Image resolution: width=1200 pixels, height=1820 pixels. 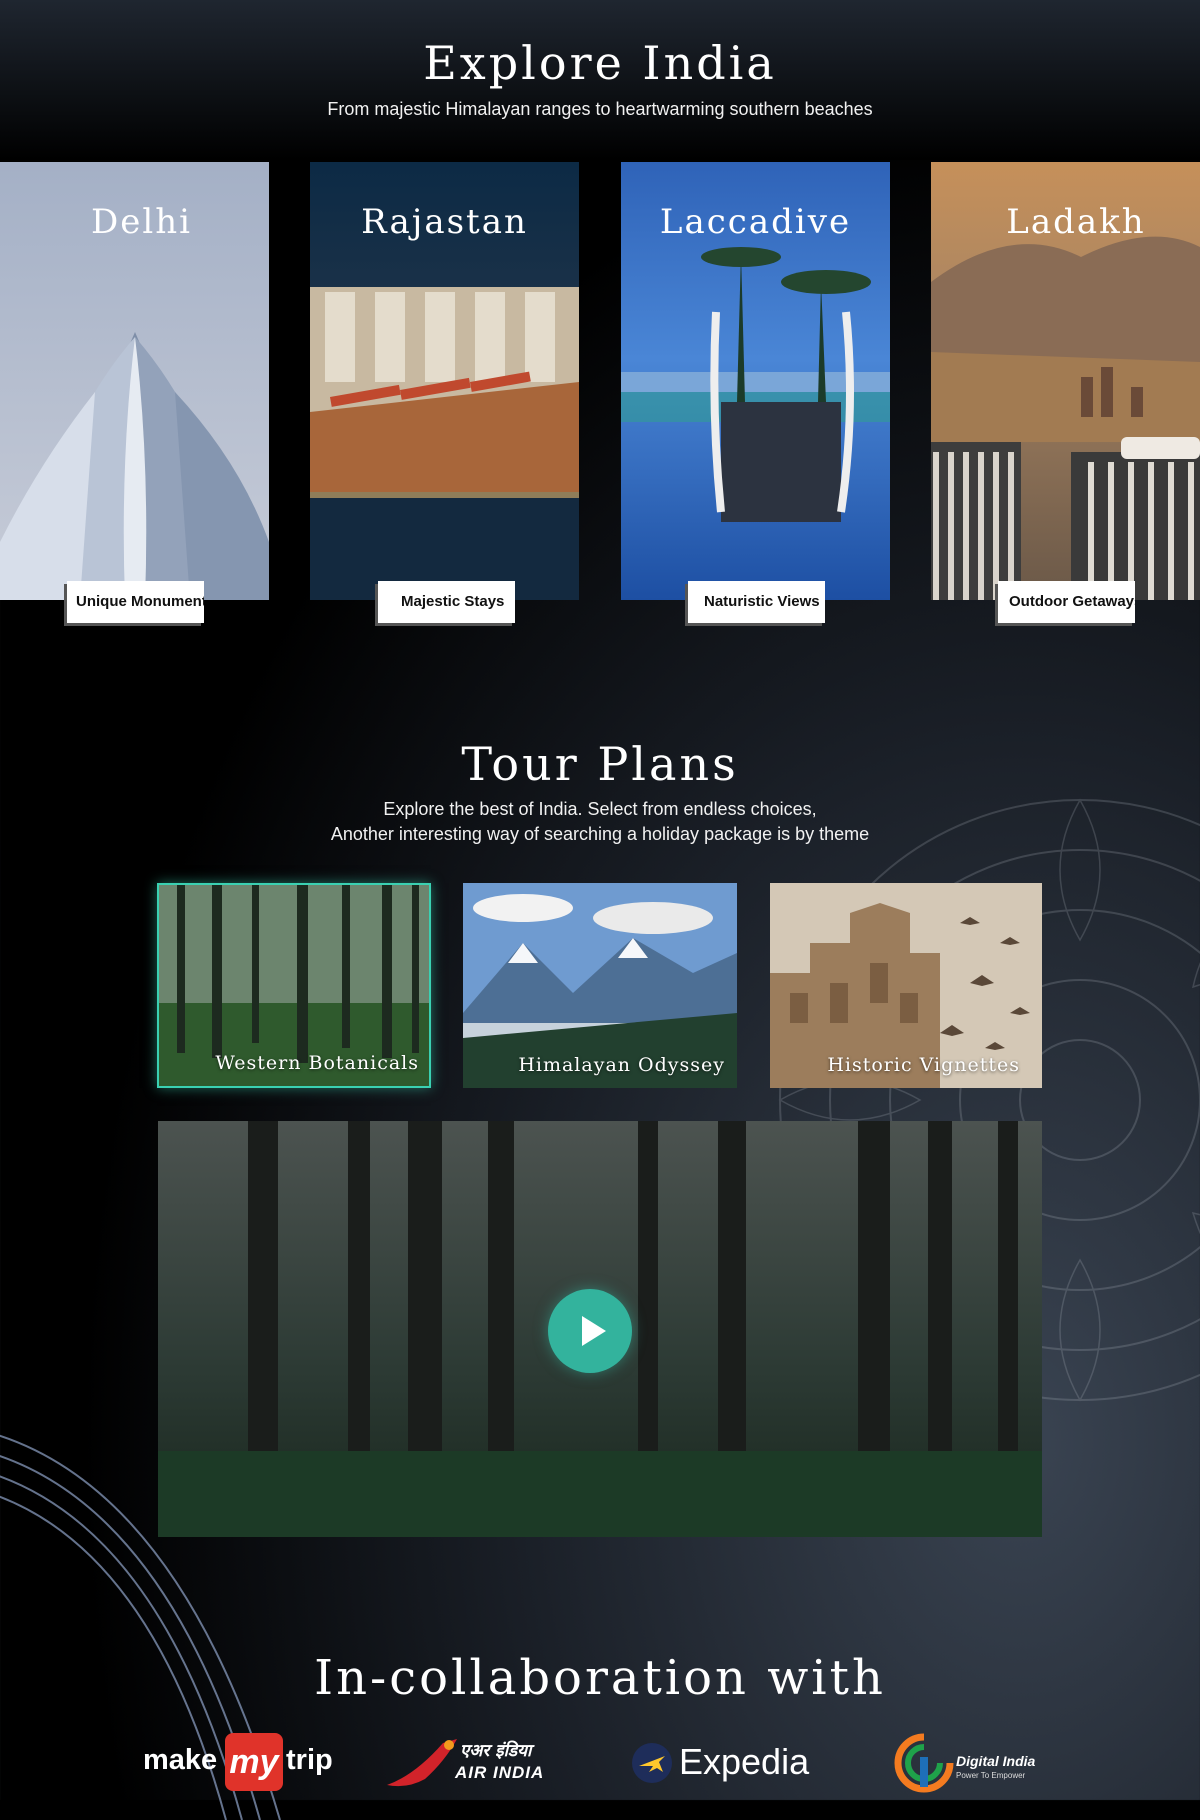 What do you see at coordinates (600, 985) in the screenshot?
I see `theme-card-himalayan-odyssey: Himalayan Odyssey` at bounding box center [600, 985].